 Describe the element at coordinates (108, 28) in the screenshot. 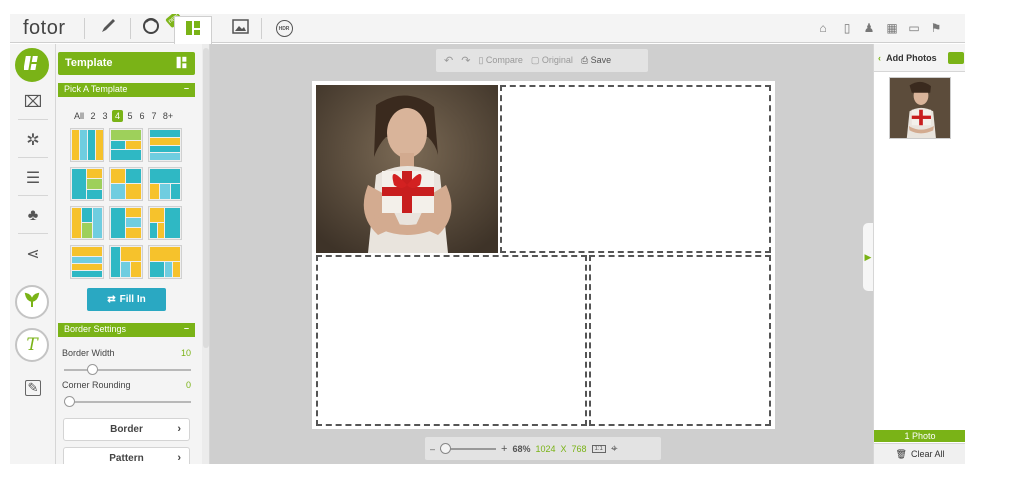

I see `tab-edit` at that location.